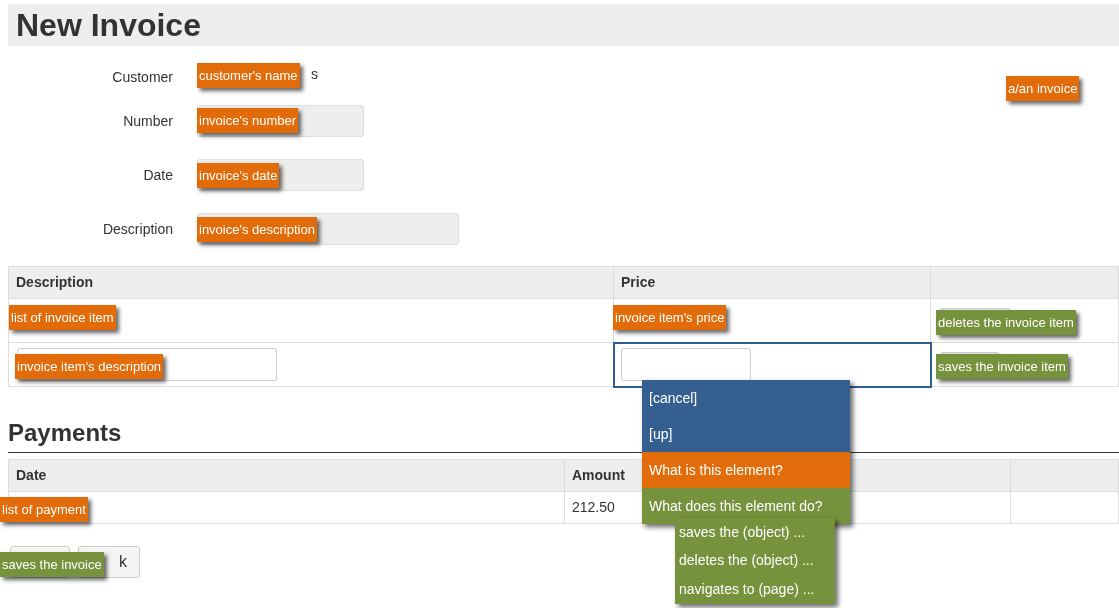 The width and height of the screenshot is (1119, 608). What do you see at coordinates (257, 229) in the screenshot?
I see `element-tooltip: invoice's description` at bounding box center [257, 229].